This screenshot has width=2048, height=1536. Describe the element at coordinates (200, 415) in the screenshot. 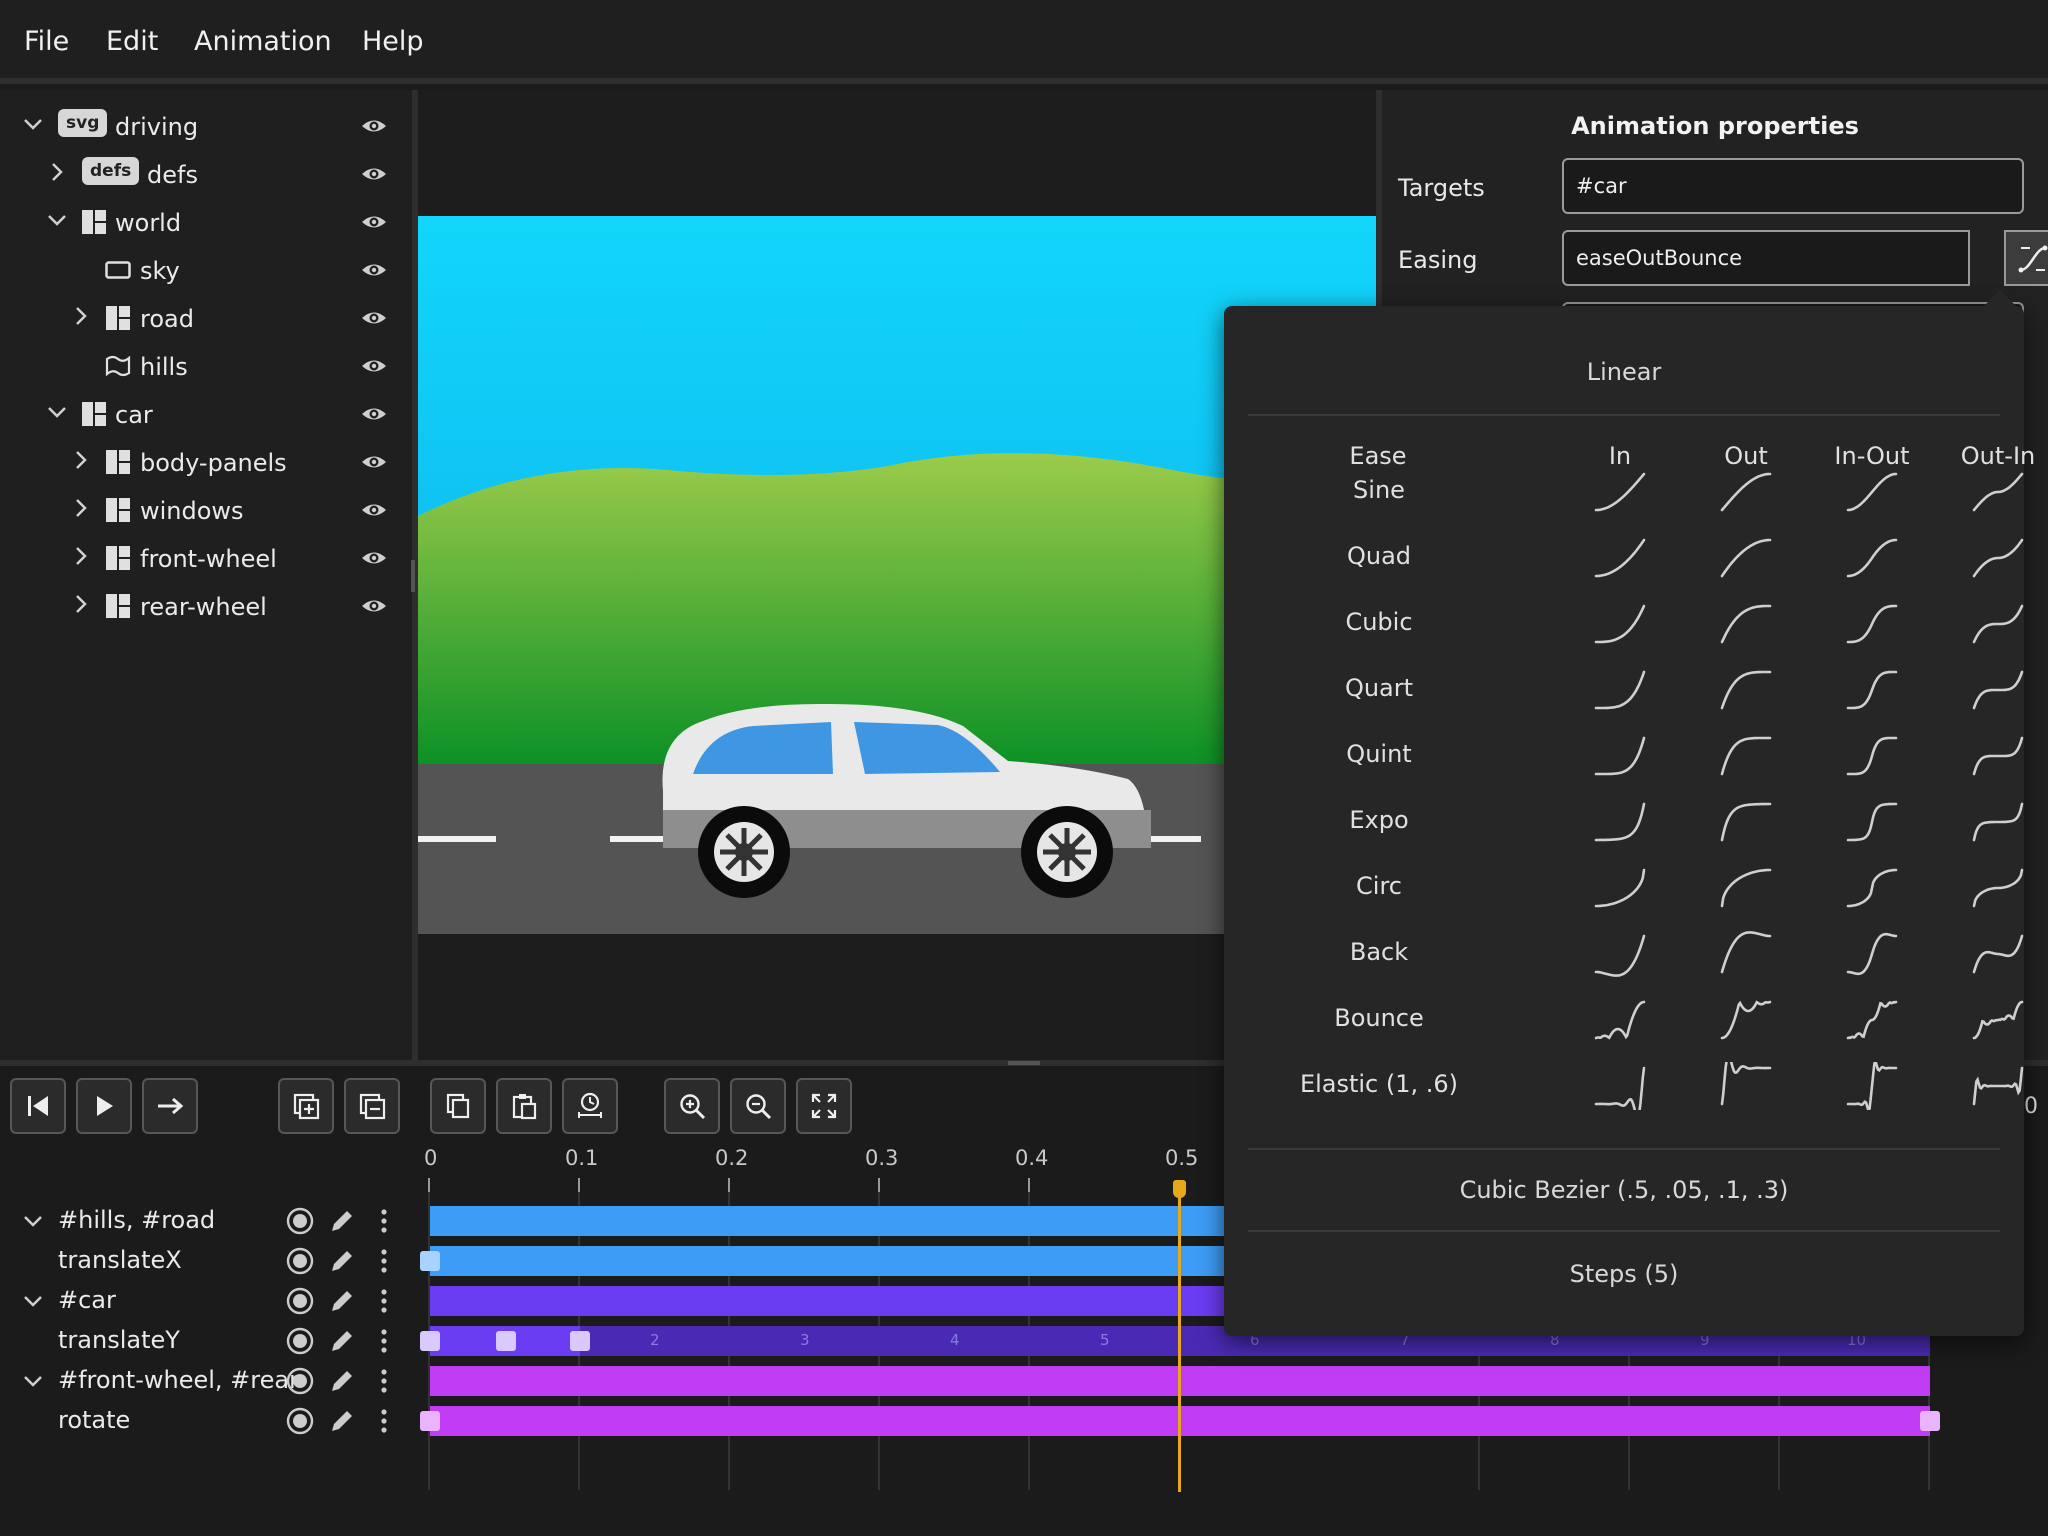

I see `tree-item-car: car` at that location.